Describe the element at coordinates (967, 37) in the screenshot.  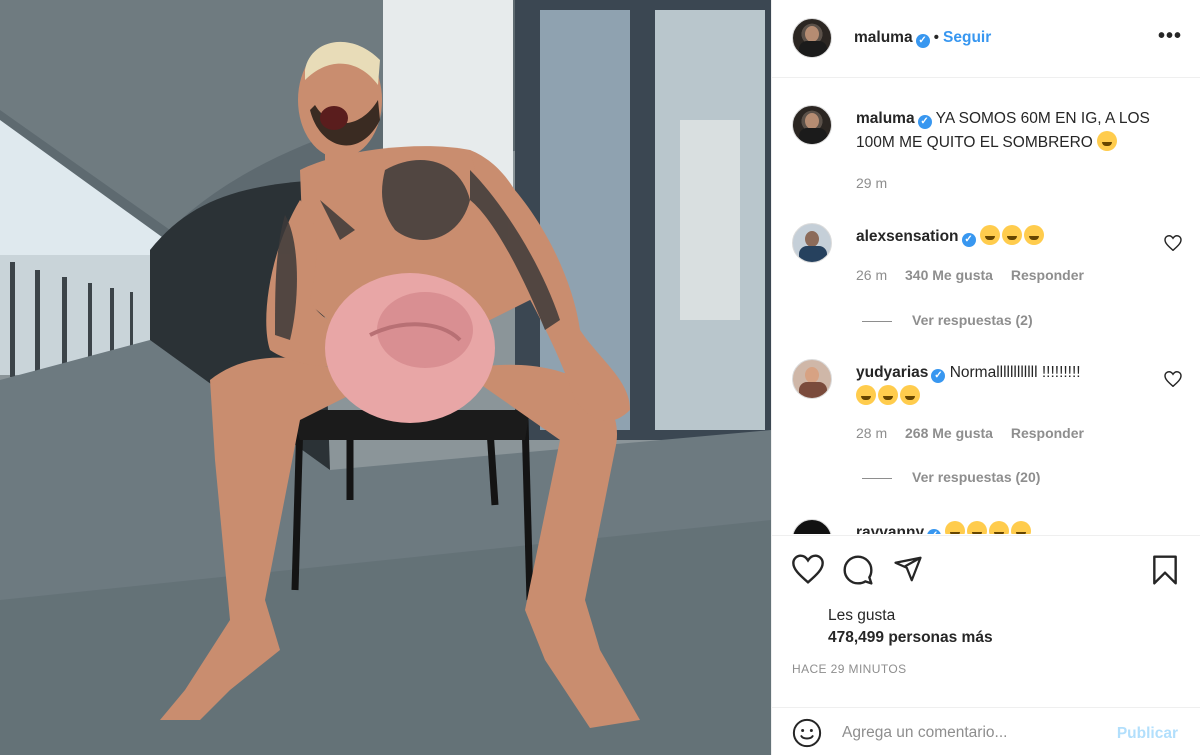
I see `follow-button: Seguir` at that location.